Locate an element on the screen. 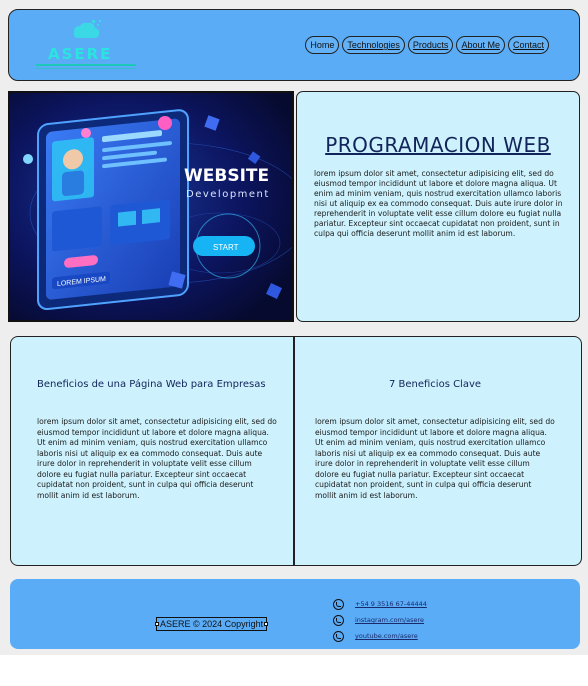 The image size is (588, 686). nav-about-me: About Me is located at coordinates (480, 45).